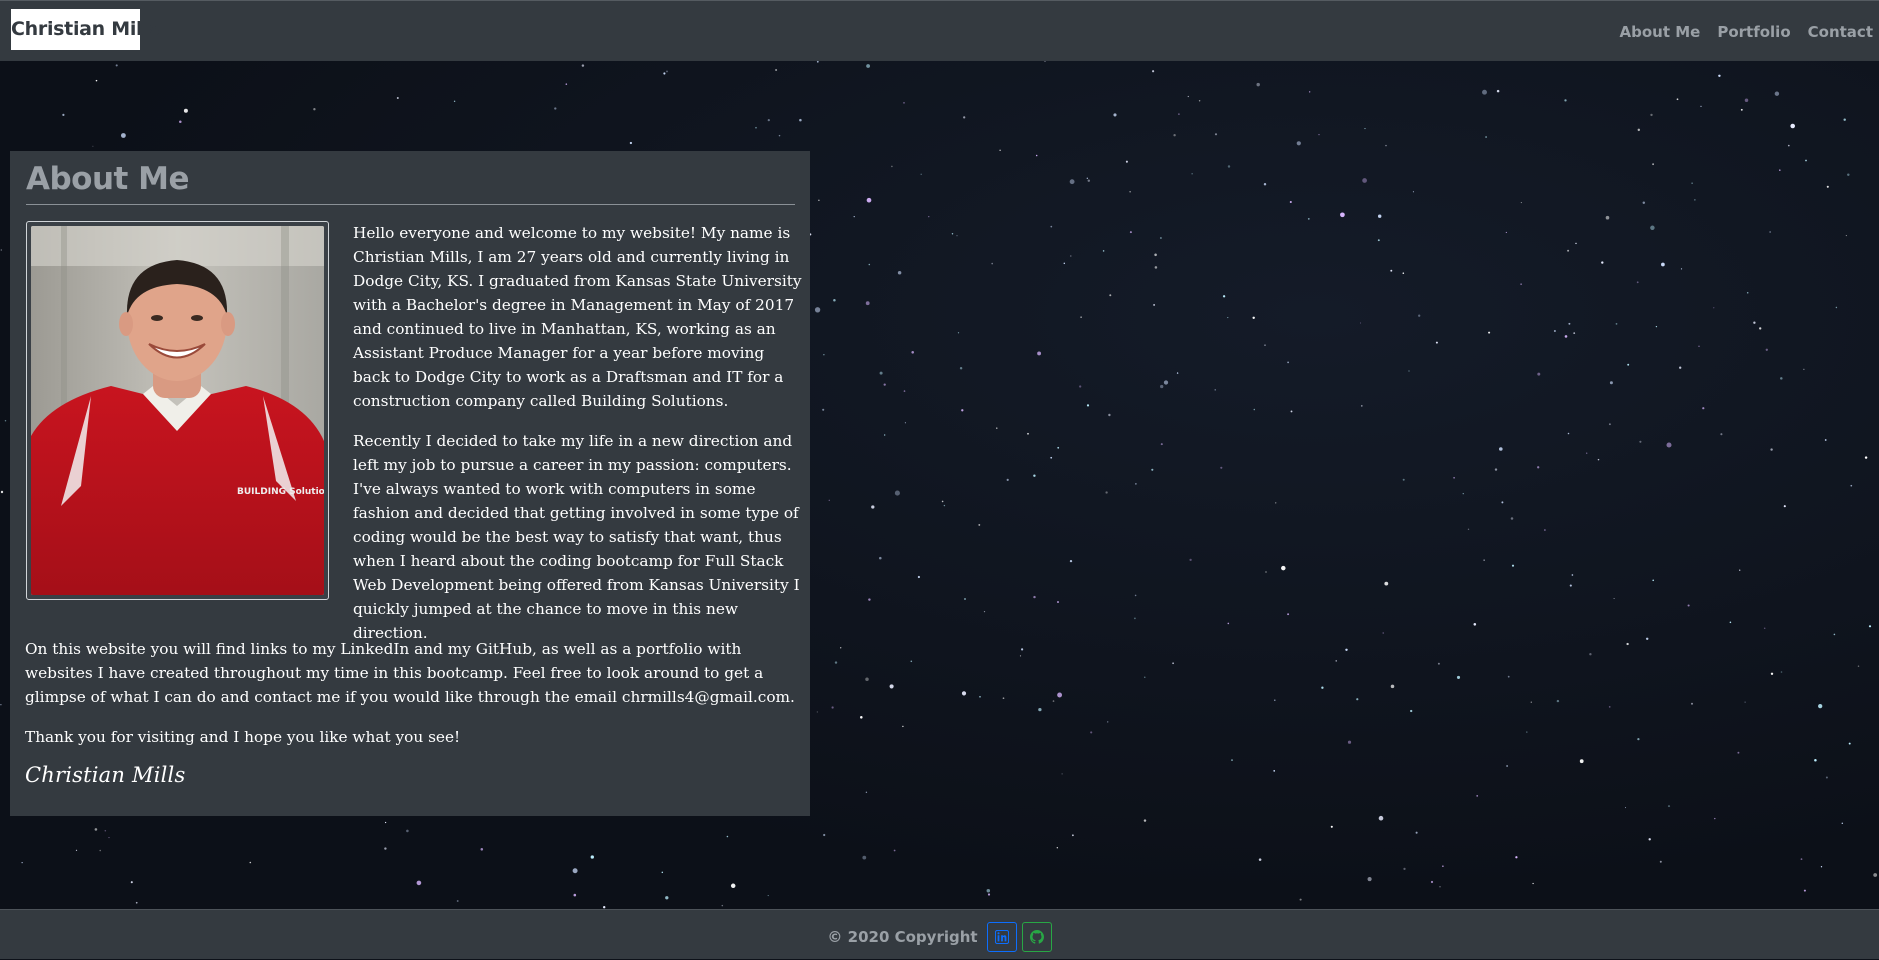 The image size is (1879, 960). Describe the element at coordinates (1660, 32) in the screenshot. I see `nav-link-about-me: About Me` at that location.